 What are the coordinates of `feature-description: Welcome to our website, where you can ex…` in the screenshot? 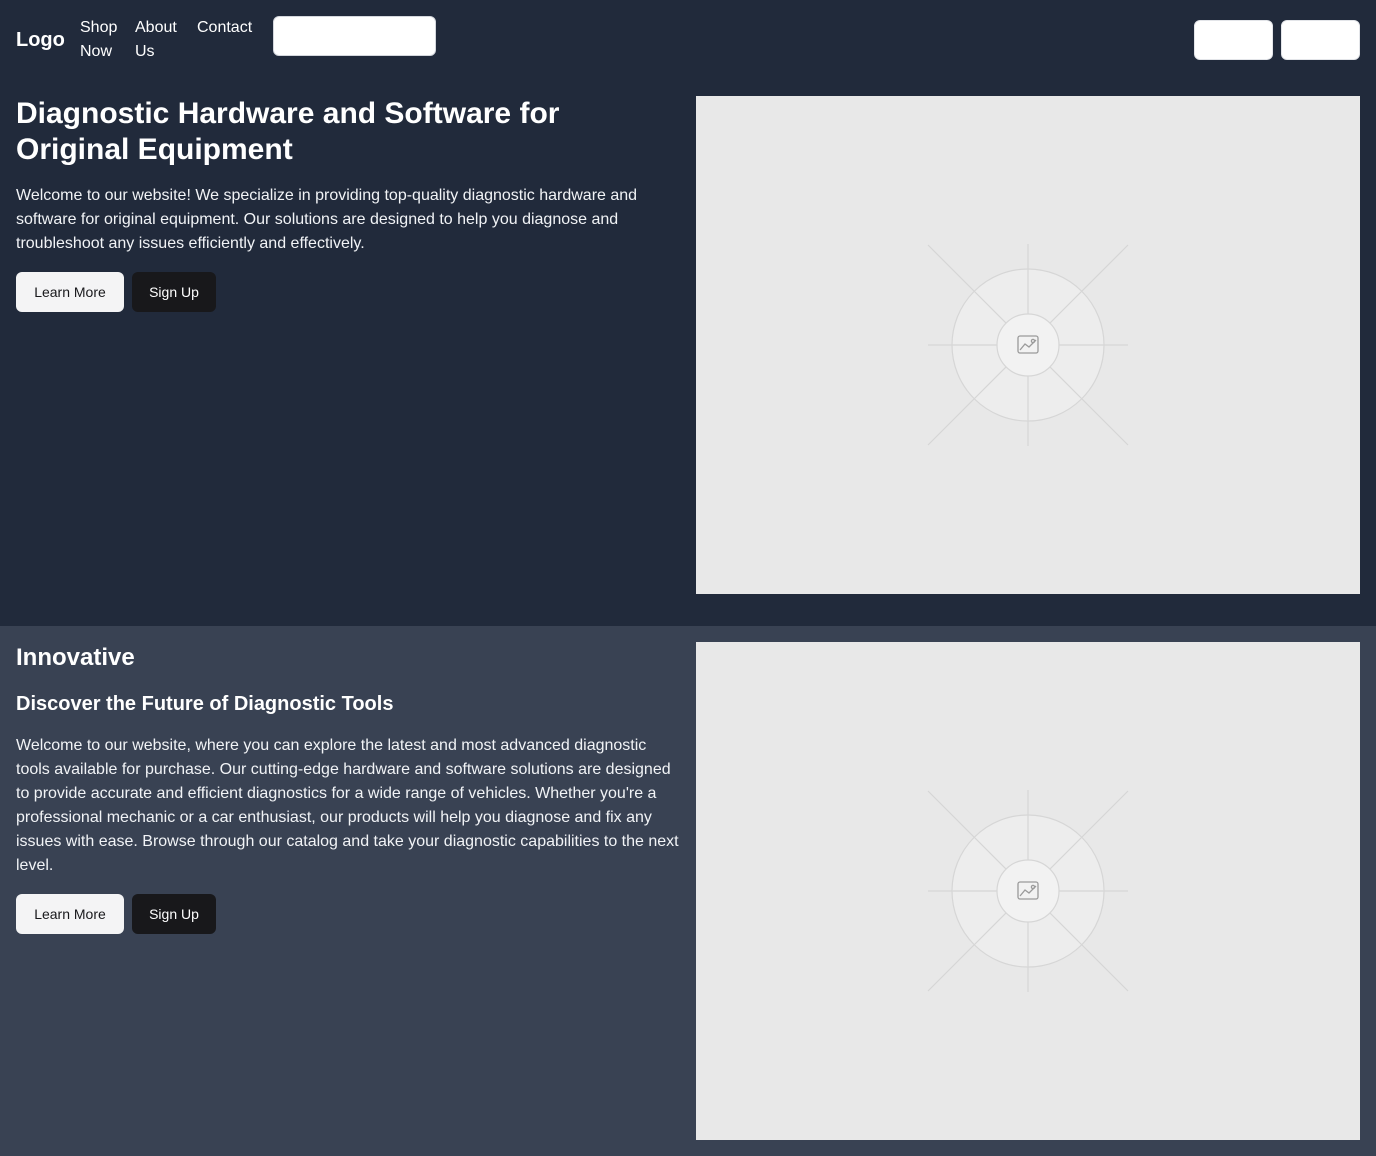 It's located at (347, 805).